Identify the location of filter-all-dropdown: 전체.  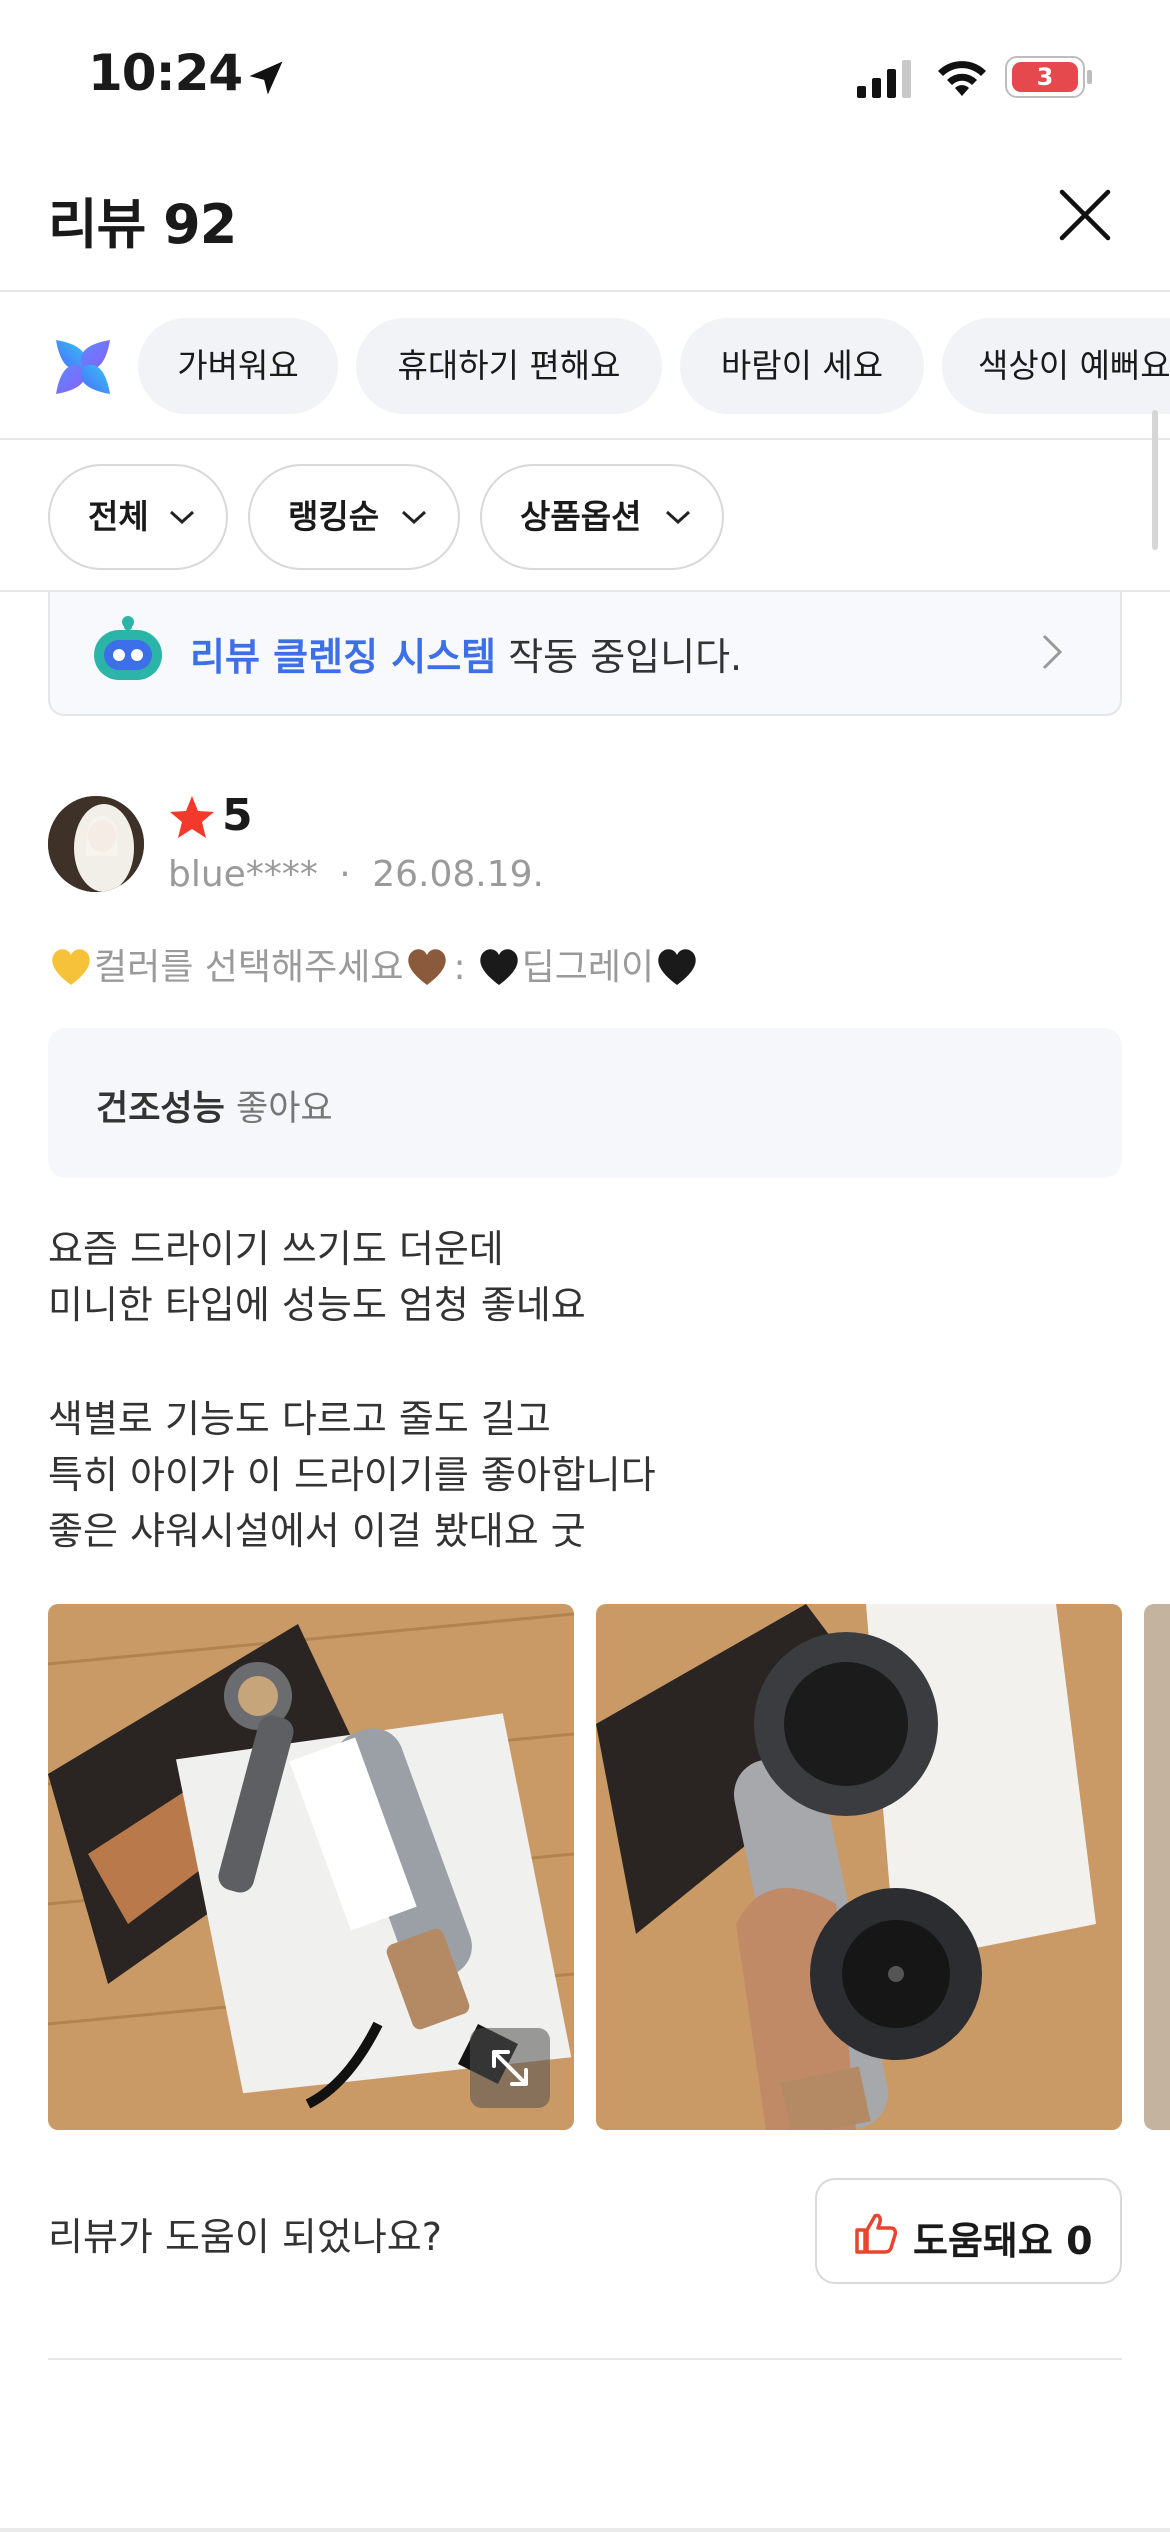
(138, 517).